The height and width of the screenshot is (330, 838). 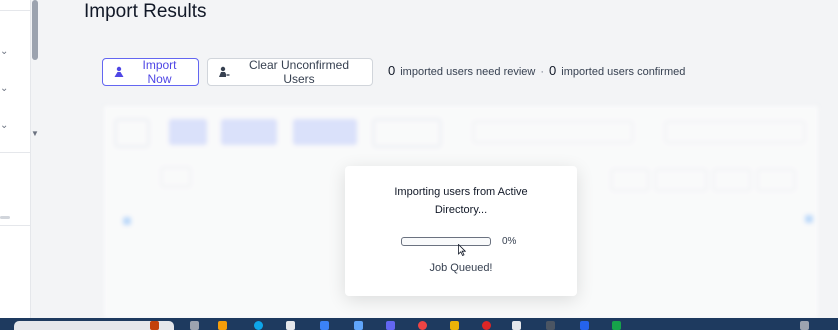 I want to click on clear-unconfirmed-label: Clear Unconfirmed Users, so click(x=299, y=72).